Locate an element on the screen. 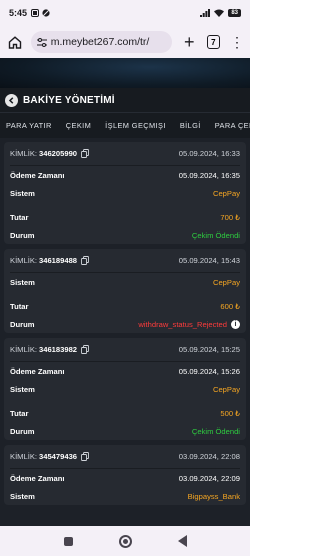 This screenshot has width=320, height=556. status-bar: 5:45 83 is located at coordinates (125, 13).